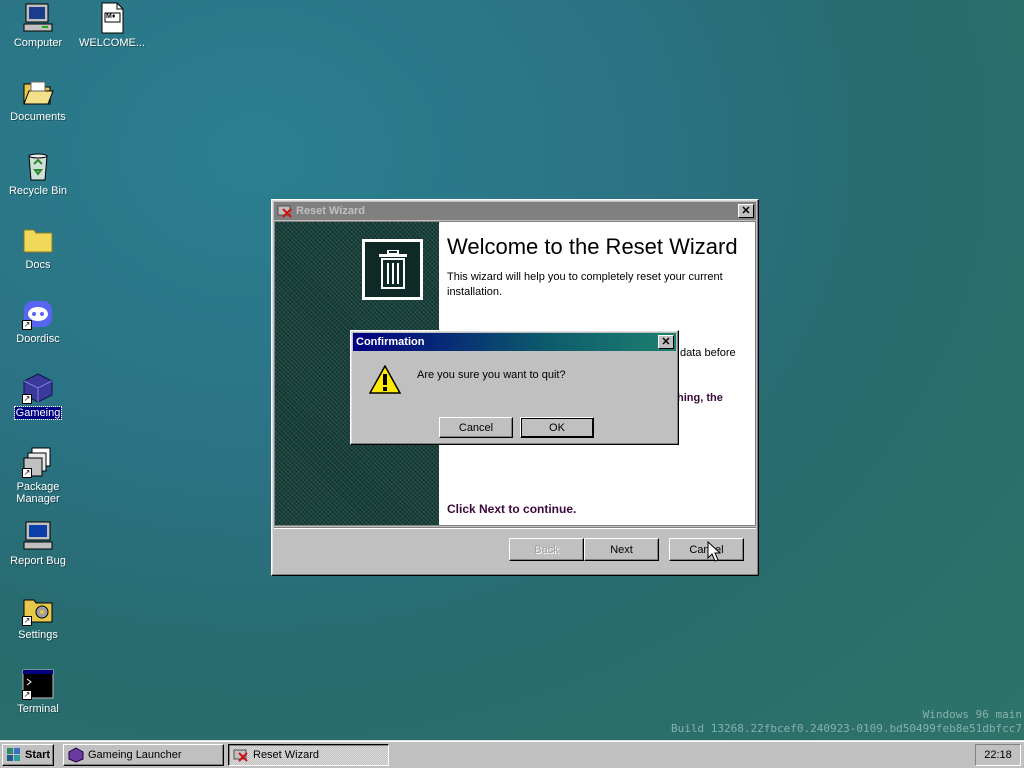 This screenshot has height=768, width=1024. I want to click on desktop-icon-package-manager: ↗ Package Manager, so click(38, 475).